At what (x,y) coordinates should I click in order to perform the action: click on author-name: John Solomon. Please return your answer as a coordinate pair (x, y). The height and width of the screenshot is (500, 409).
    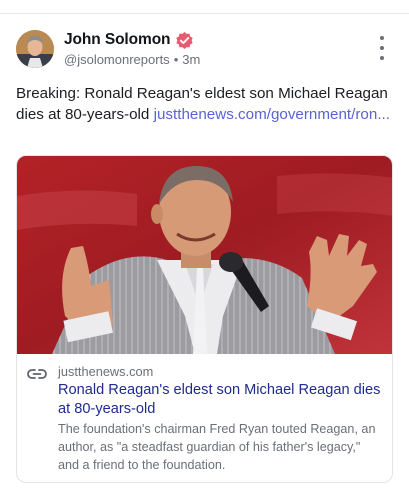
    Looking at the image, I should click on (117, 40).